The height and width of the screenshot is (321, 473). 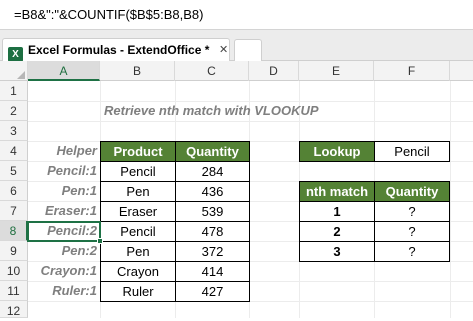 I want to click on excel-icon: X, so click(x=15, y=54).